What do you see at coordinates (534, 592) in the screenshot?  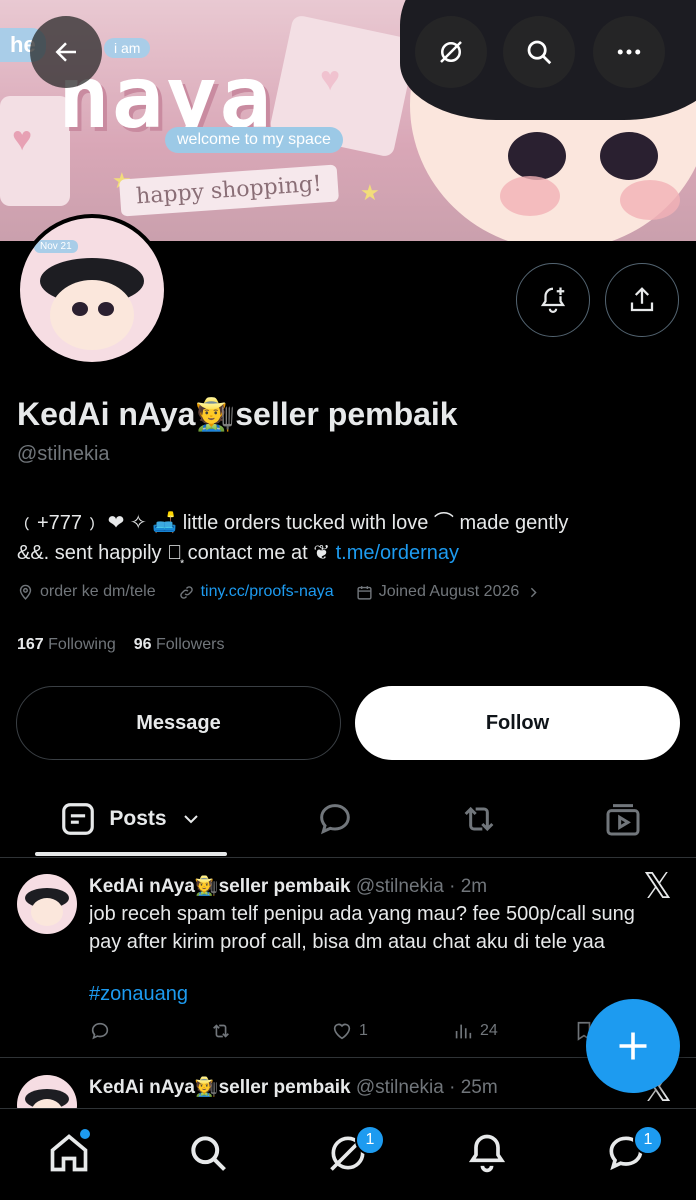 I see `chevron-right-icon` at bounding box center [534, 592].